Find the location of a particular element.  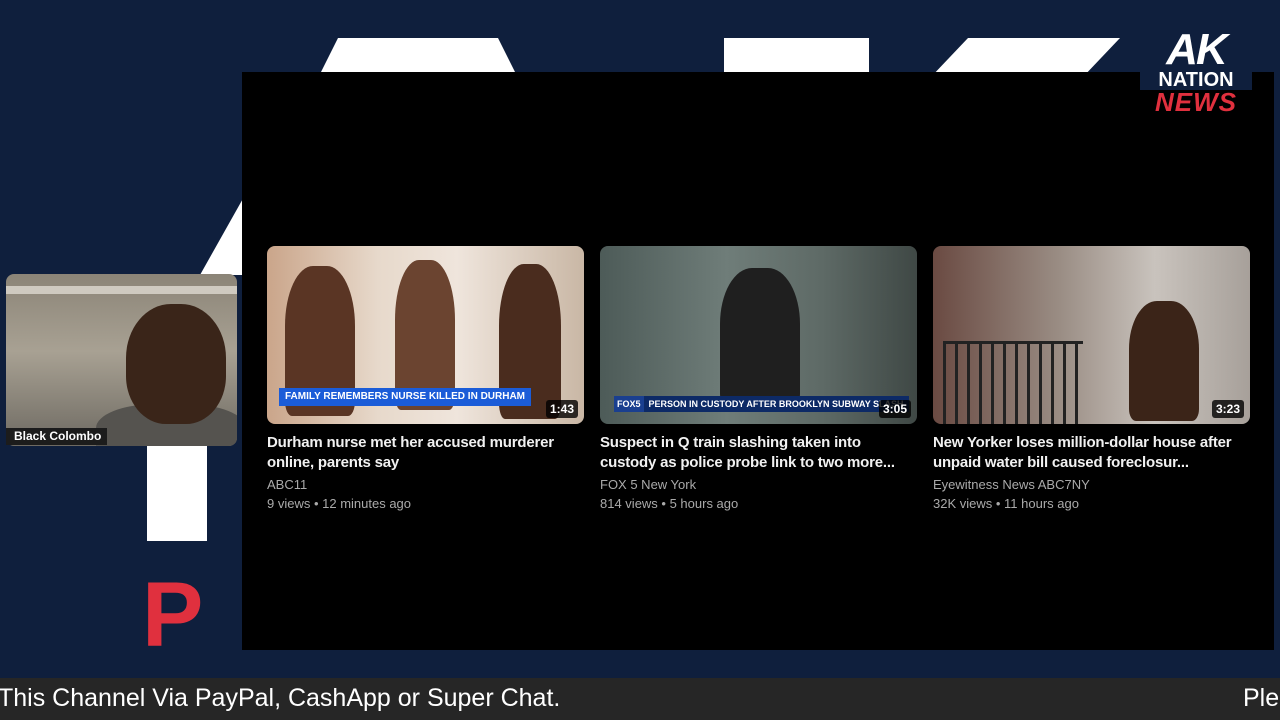

video-duration: 1:43 is located at coordinates (561, 409).